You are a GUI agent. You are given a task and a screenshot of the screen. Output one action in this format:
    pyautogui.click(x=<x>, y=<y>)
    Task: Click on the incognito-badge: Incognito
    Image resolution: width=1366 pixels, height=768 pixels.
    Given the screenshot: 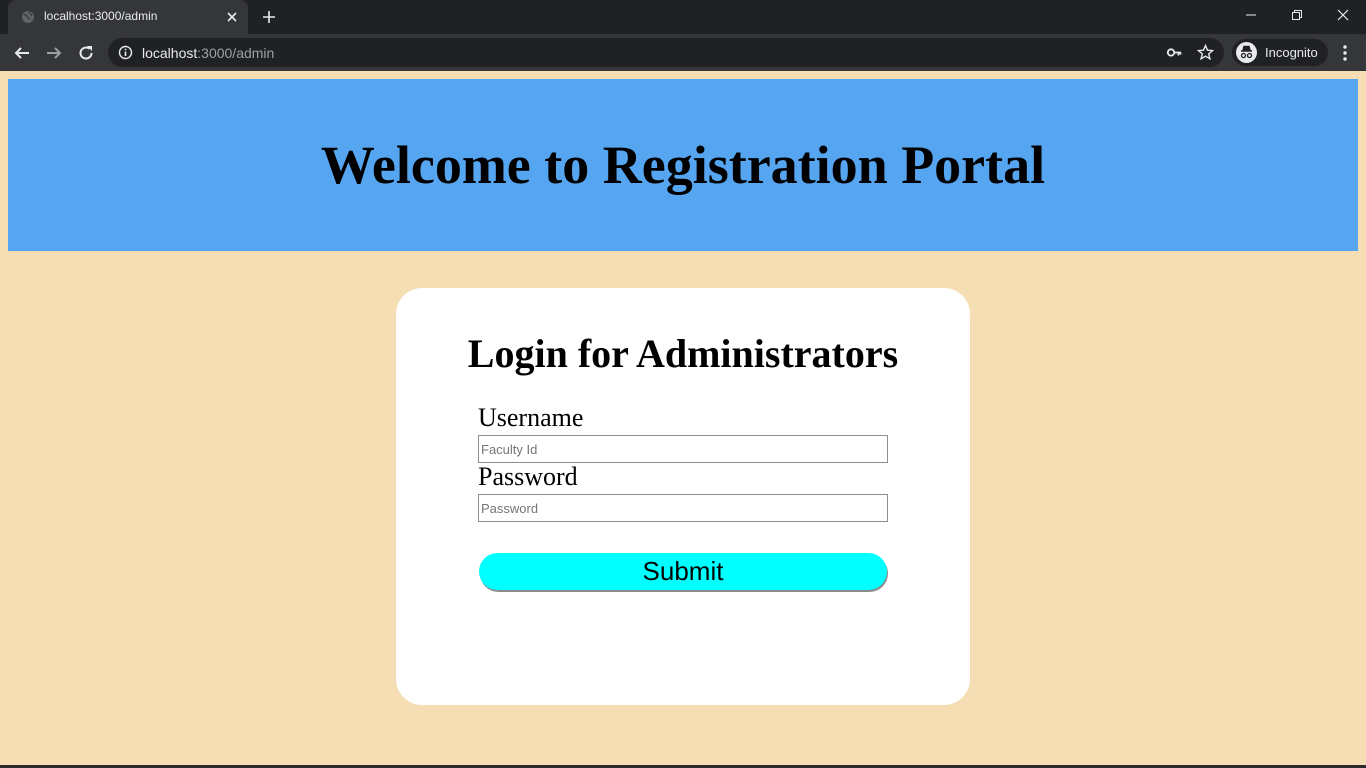 What is the action you would take?
    pyautogui.click(x=1280, y=52)
    